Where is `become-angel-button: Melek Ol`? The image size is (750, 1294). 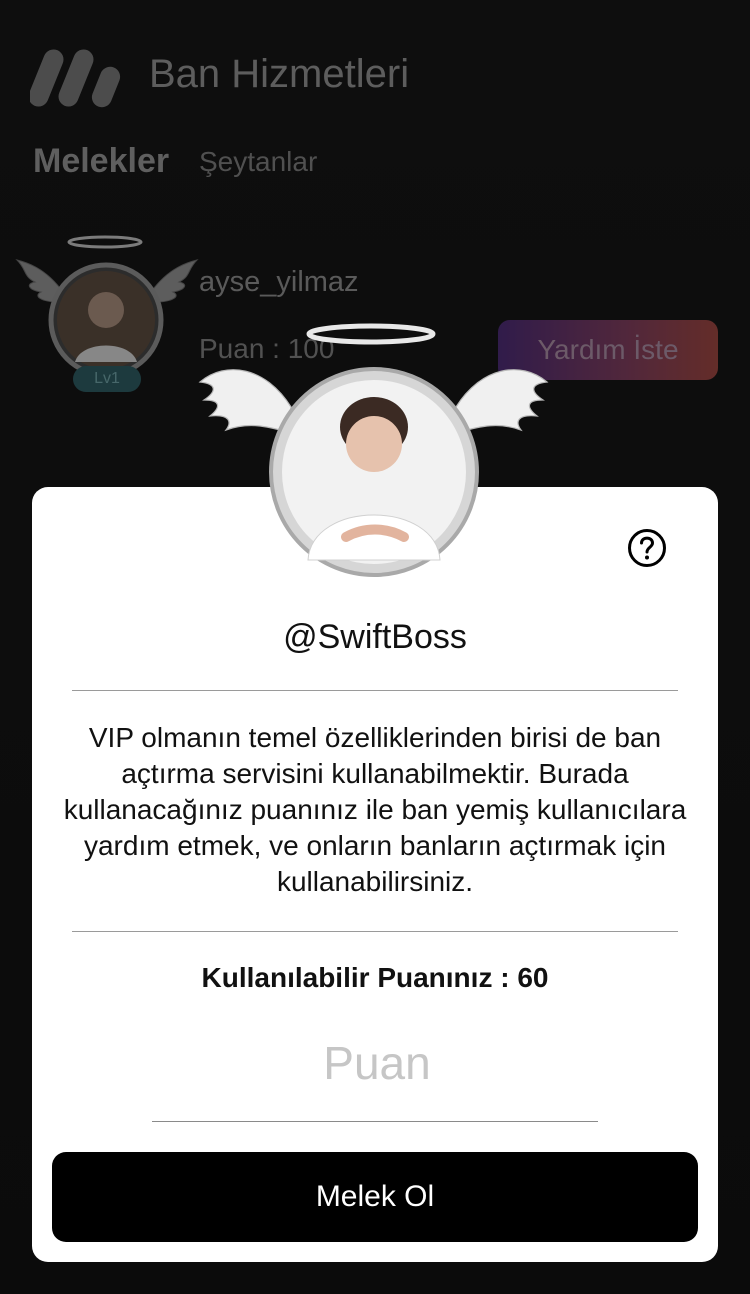 become-angel-button: Melek Ol is located at coordinates (375, 1197).